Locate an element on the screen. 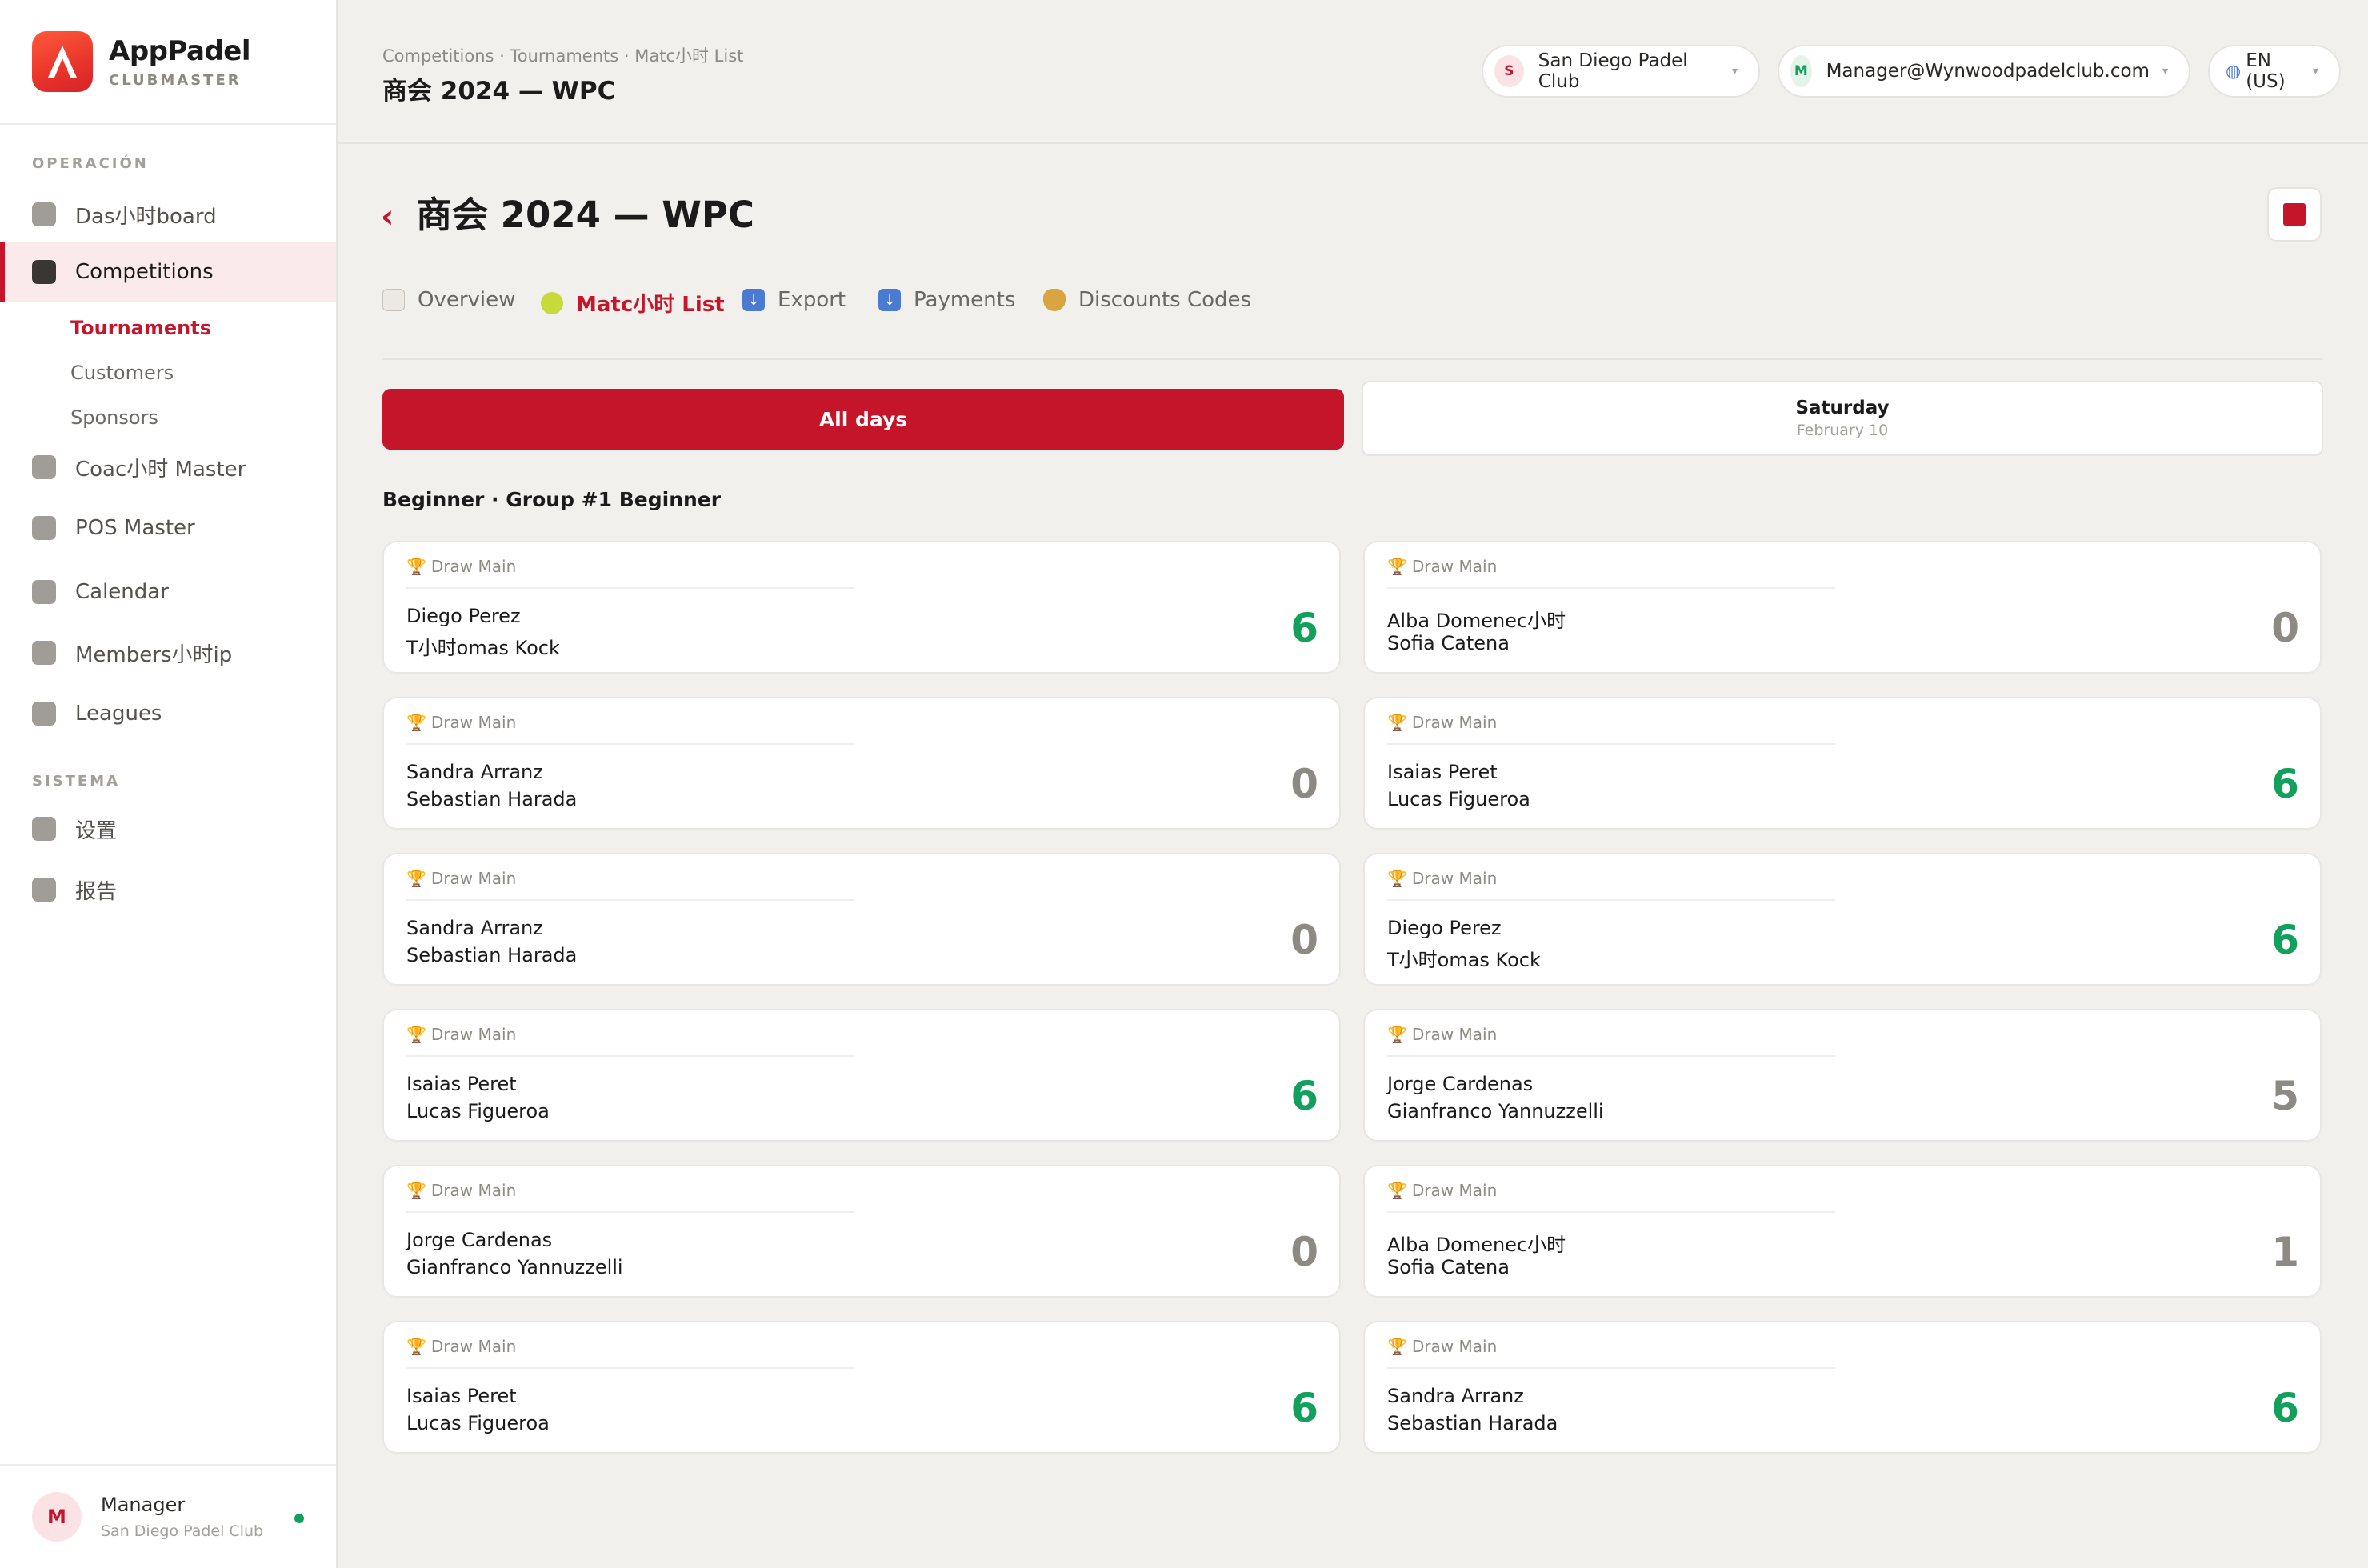 This screenshot has height=1568, width=2368. player-1: Jorge Cardenas is located at coordinates (479, 1240).